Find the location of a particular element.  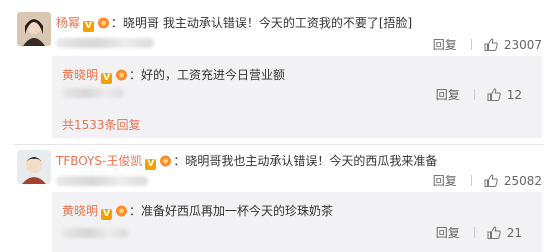

comment-actions: 回复 23007 is located at coordinates (487, 44).